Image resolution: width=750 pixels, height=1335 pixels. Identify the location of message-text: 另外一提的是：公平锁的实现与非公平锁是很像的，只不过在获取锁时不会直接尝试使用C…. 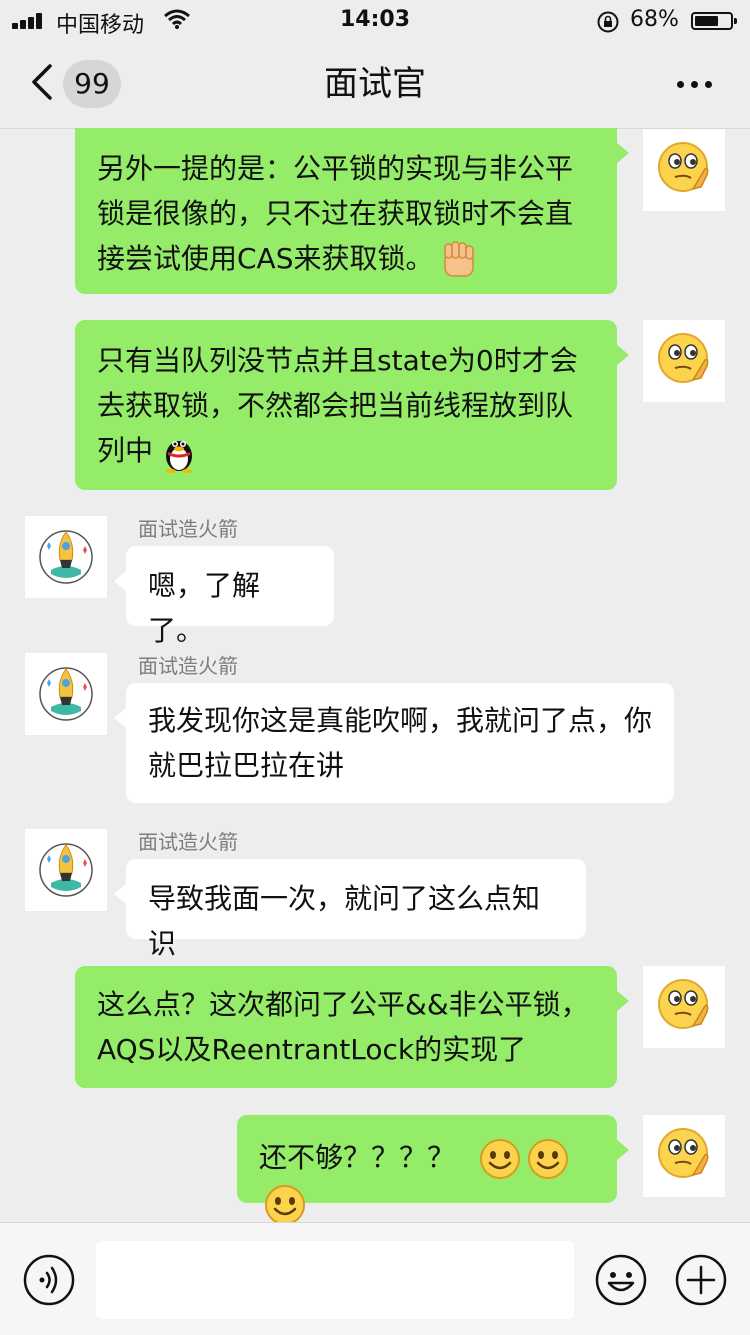
(335, 213).